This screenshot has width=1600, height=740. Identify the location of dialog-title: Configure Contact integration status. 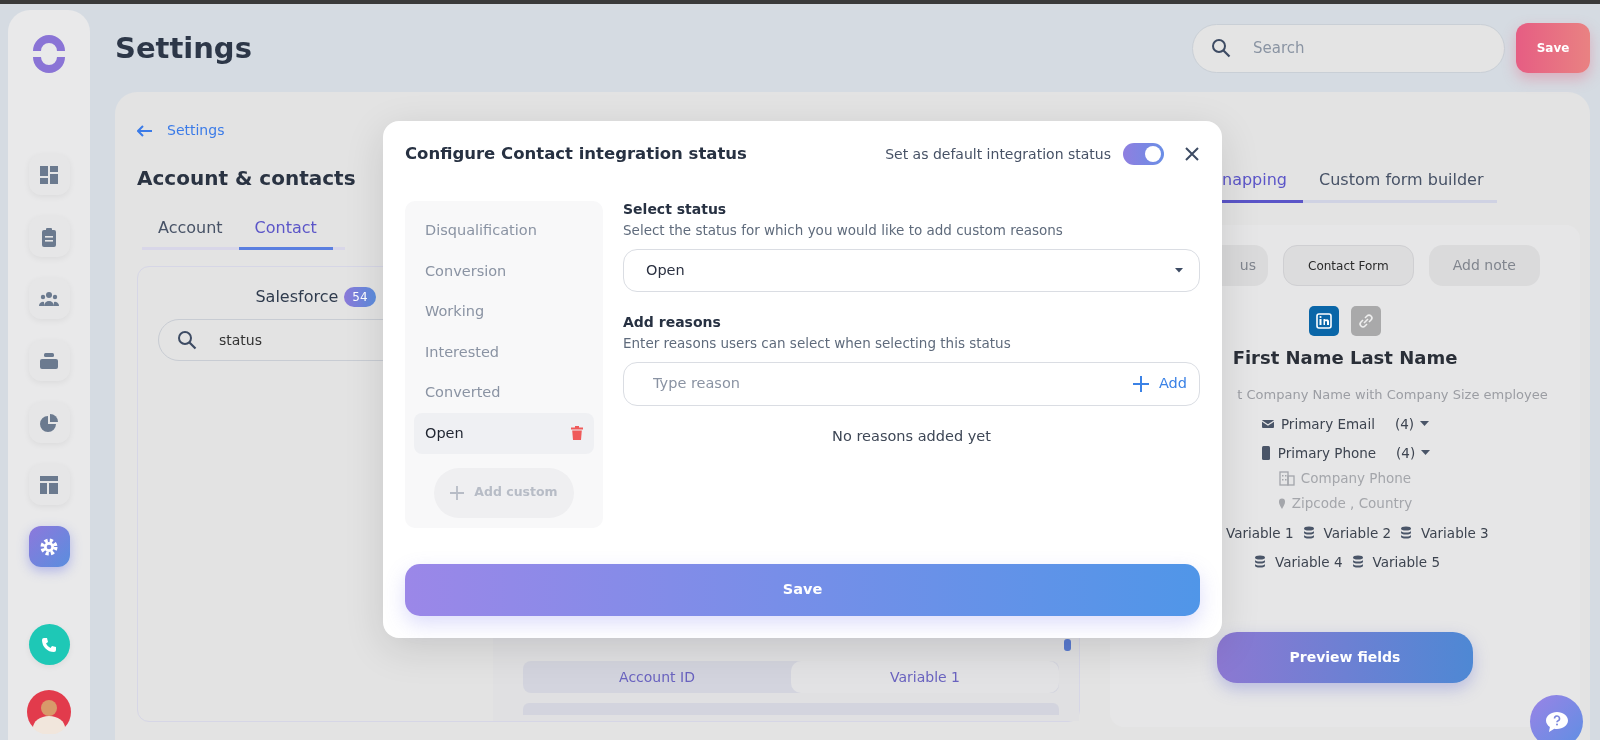
(576, 154).